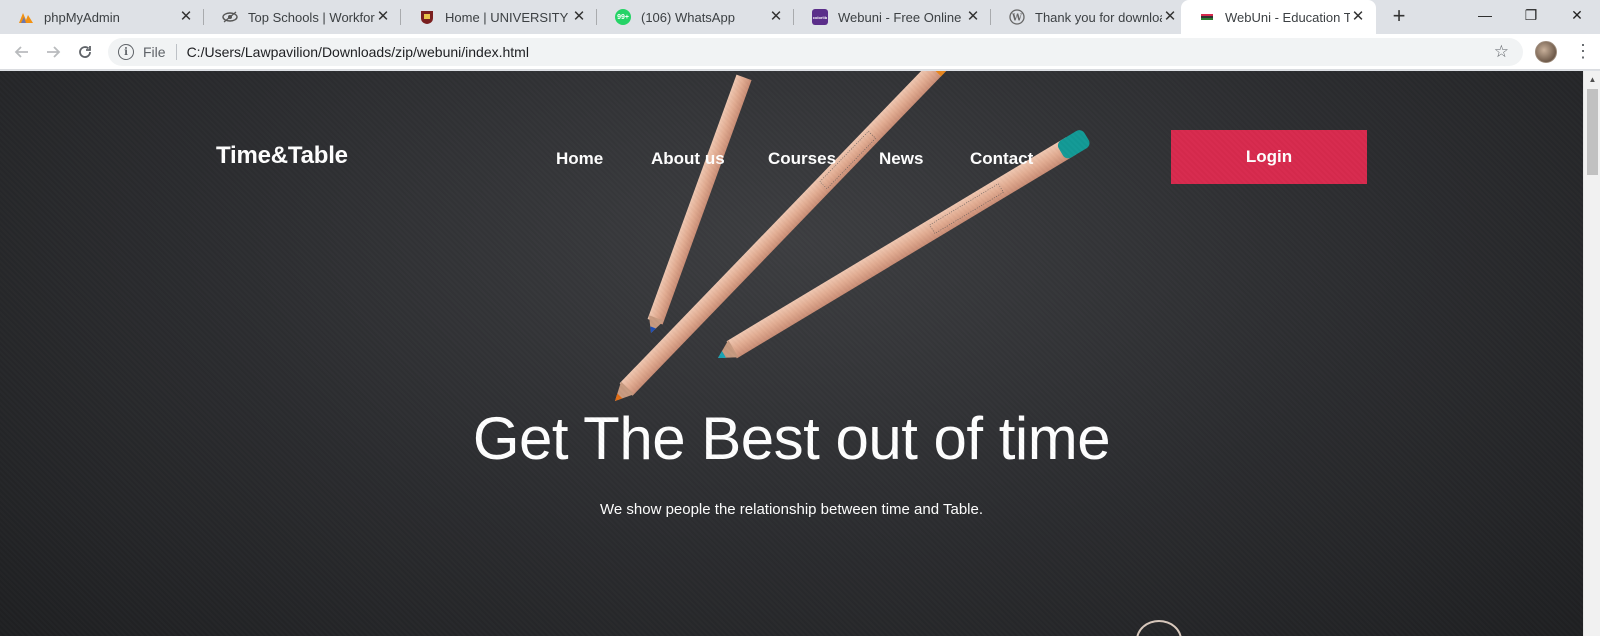 The width and height of the screenshot is (1600, 636). What do you see at coordinates (1531, 15) in the screenshot?
I see `restore-button: ❐` at bounding box center [1531, 15].